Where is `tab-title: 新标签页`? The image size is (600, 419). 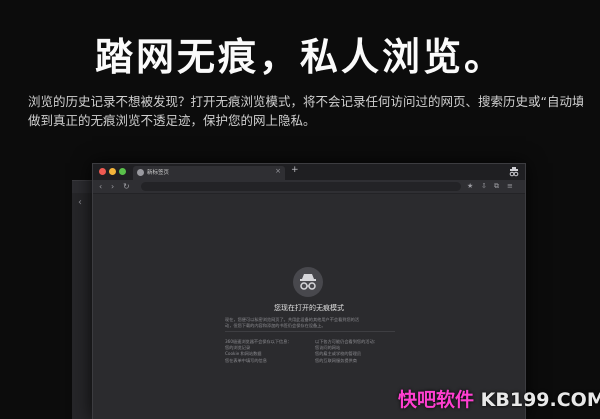
tab-title: 新标签页 is located at coordinates (158, 173).